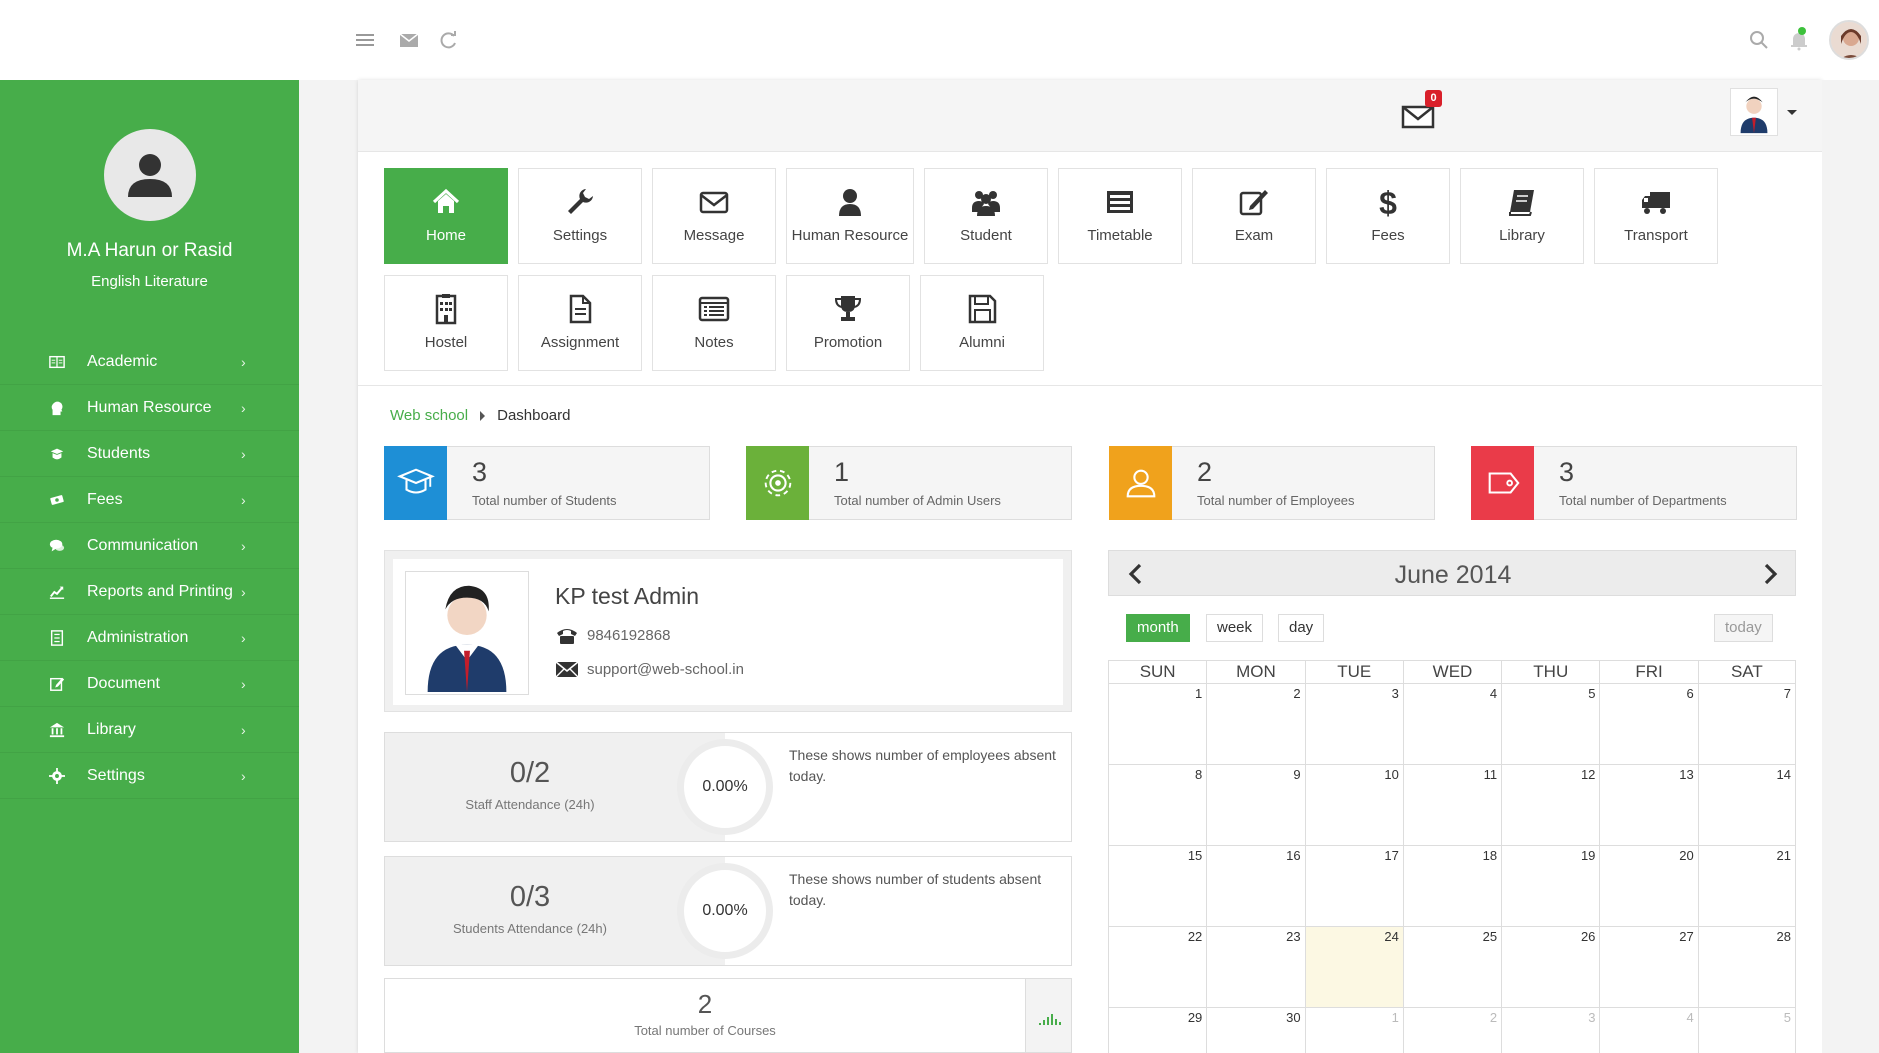  What do you see at coordinates (1592, 1017) in the screenshot?
I see `day-number: 3` at bounding box center [1592, 1017].